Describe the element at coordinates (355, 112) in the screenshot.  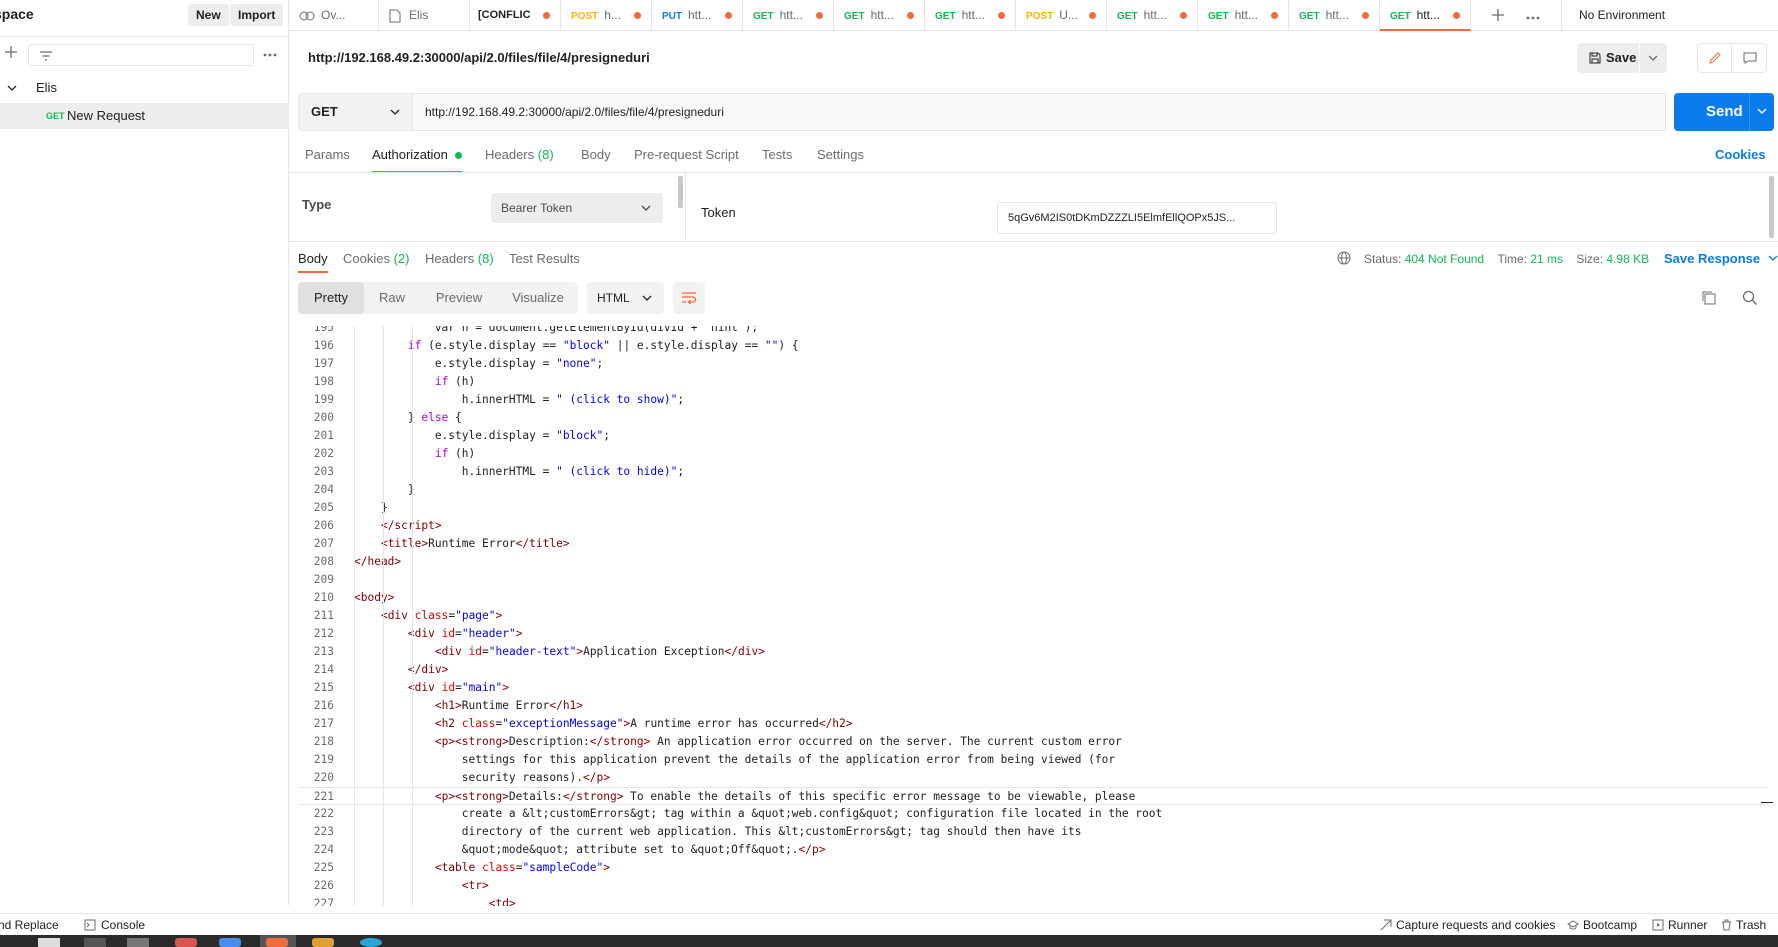
I see `method-select: GET` at that location.